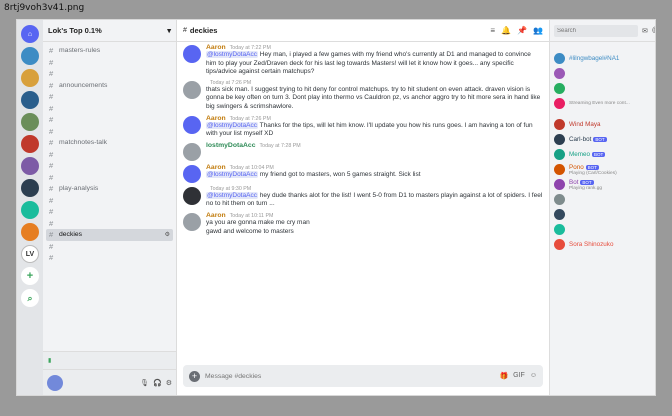 This screenshot has width=672, height=416. What do you see at coordinates (144, 383) in the screenshot?
I see `microphone-icon: 🎙` at bounding box center [144, 383].